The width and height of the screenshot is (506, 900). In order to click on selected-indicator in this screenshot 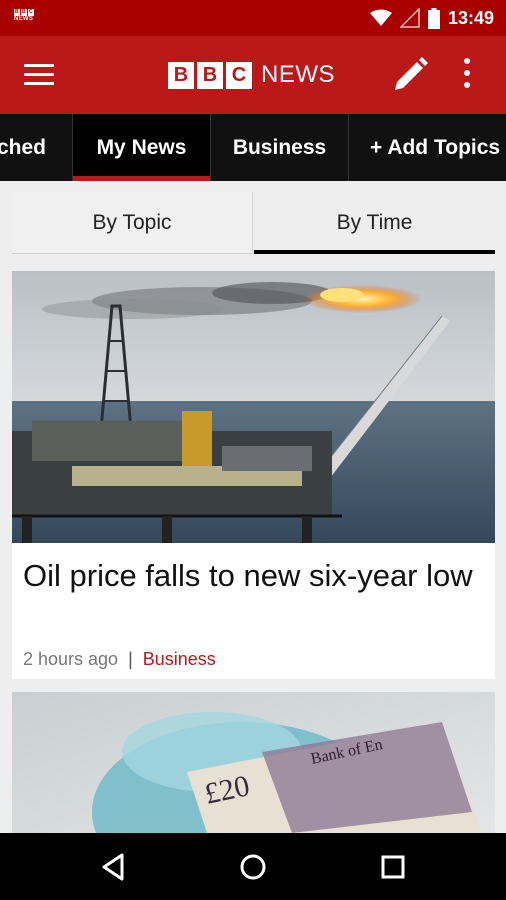, I will do `click(374, 252)`.